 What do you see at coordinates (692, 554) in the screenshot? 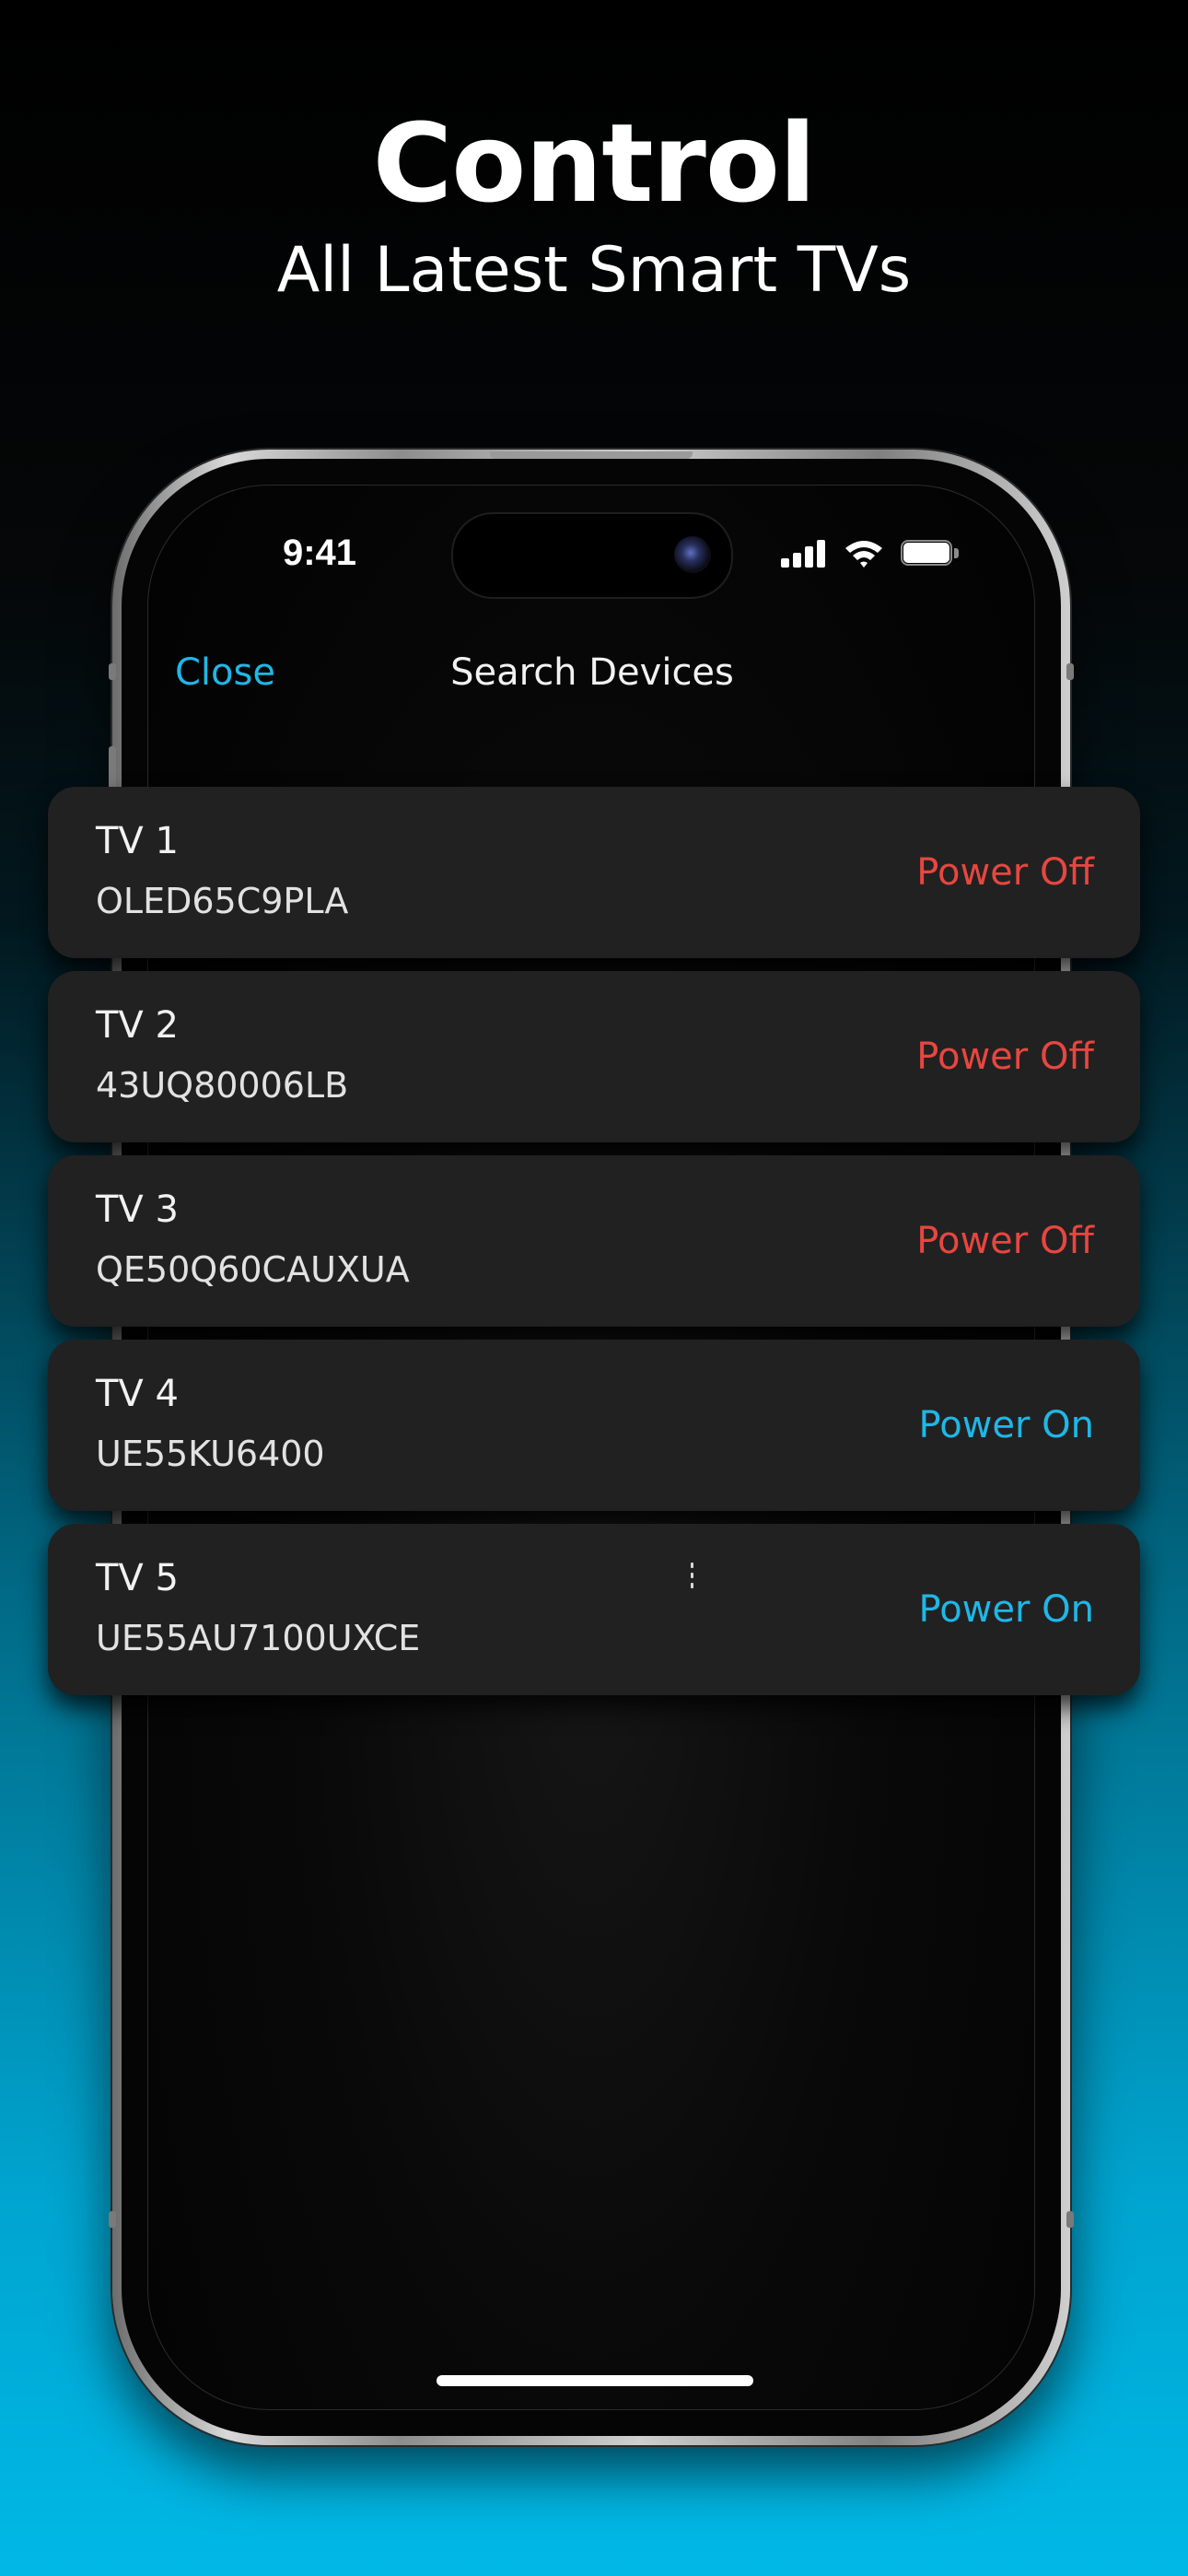
I see `camera-icon` at bounding box center [692, 554].